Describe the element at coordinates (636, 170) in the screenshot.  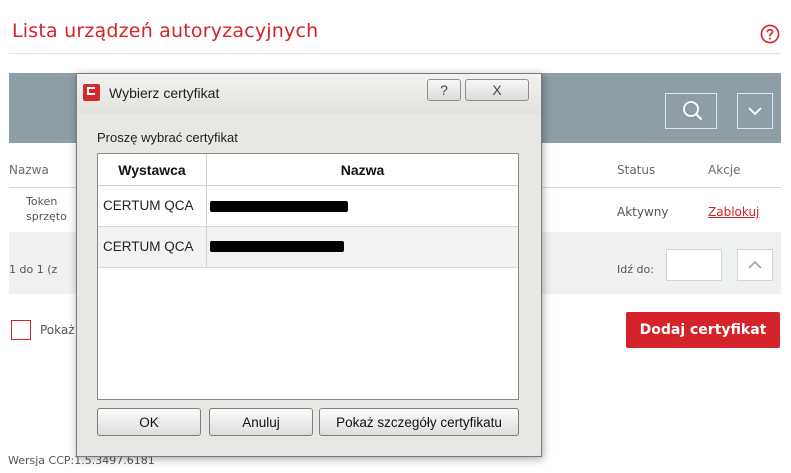
I see `column-header-status: Status` at that location.